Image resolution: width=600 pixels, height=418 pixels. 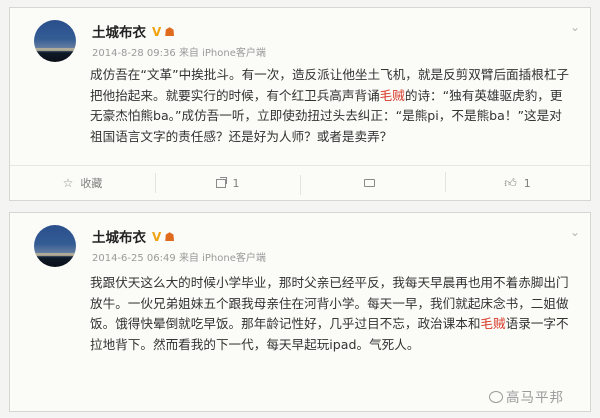 I want to click on repost-button: 1, so click(x=227, y=182).